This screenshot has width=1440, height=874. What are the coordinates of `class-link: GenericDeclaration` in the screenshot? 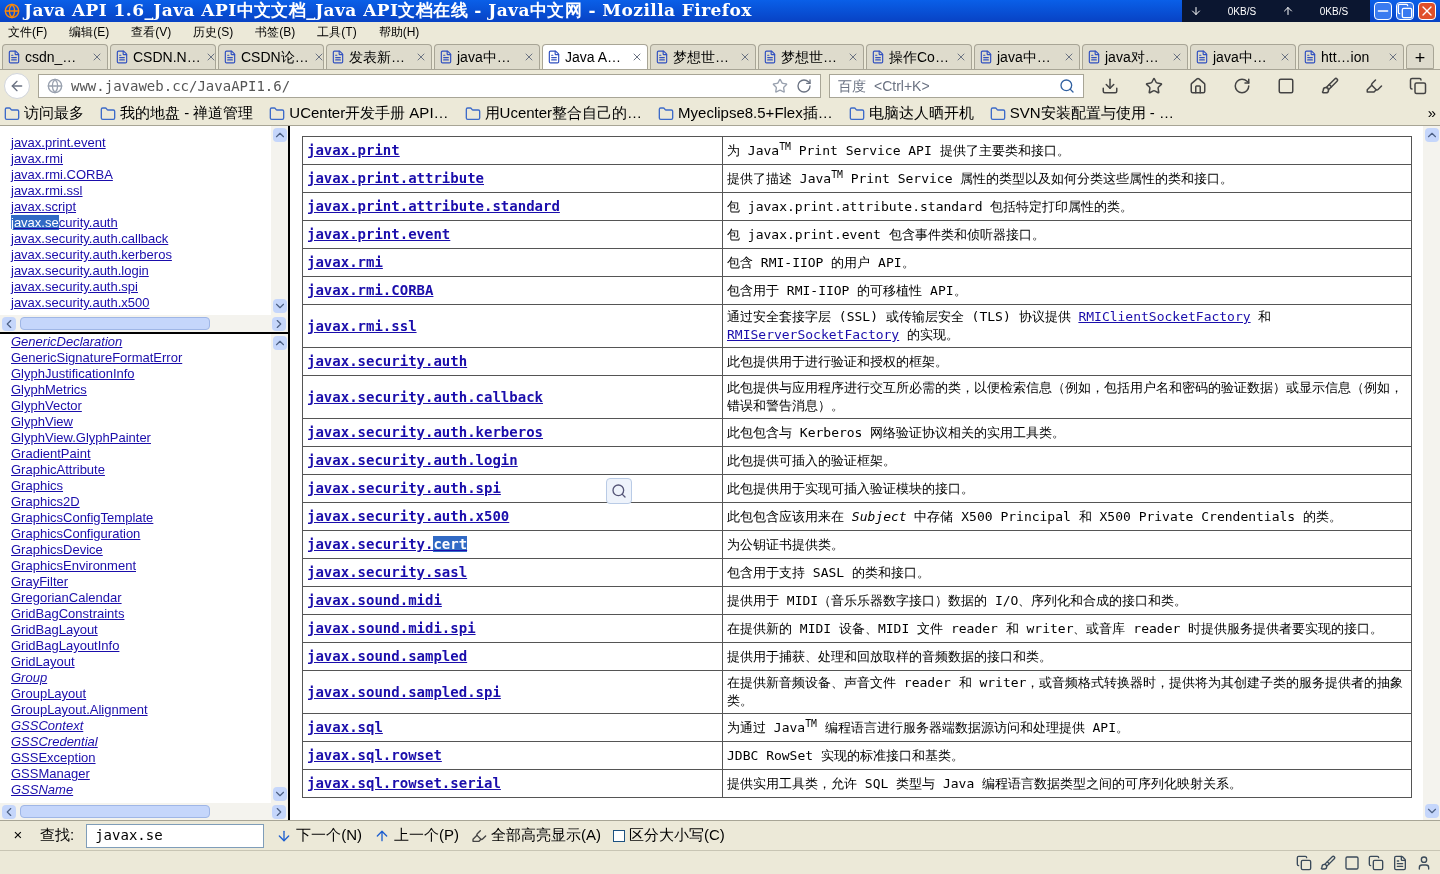 It's located at (141, 342).